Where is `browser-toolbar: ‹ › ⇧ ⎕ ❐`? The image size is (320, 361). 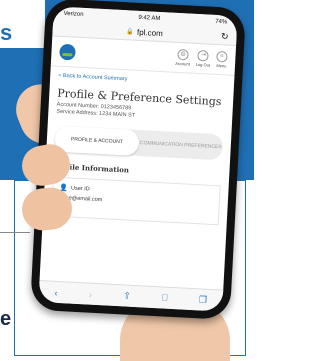 browser-toolbar: ‹ › ⇧ ⎕ ❐ is located at coordinates (131, 296).